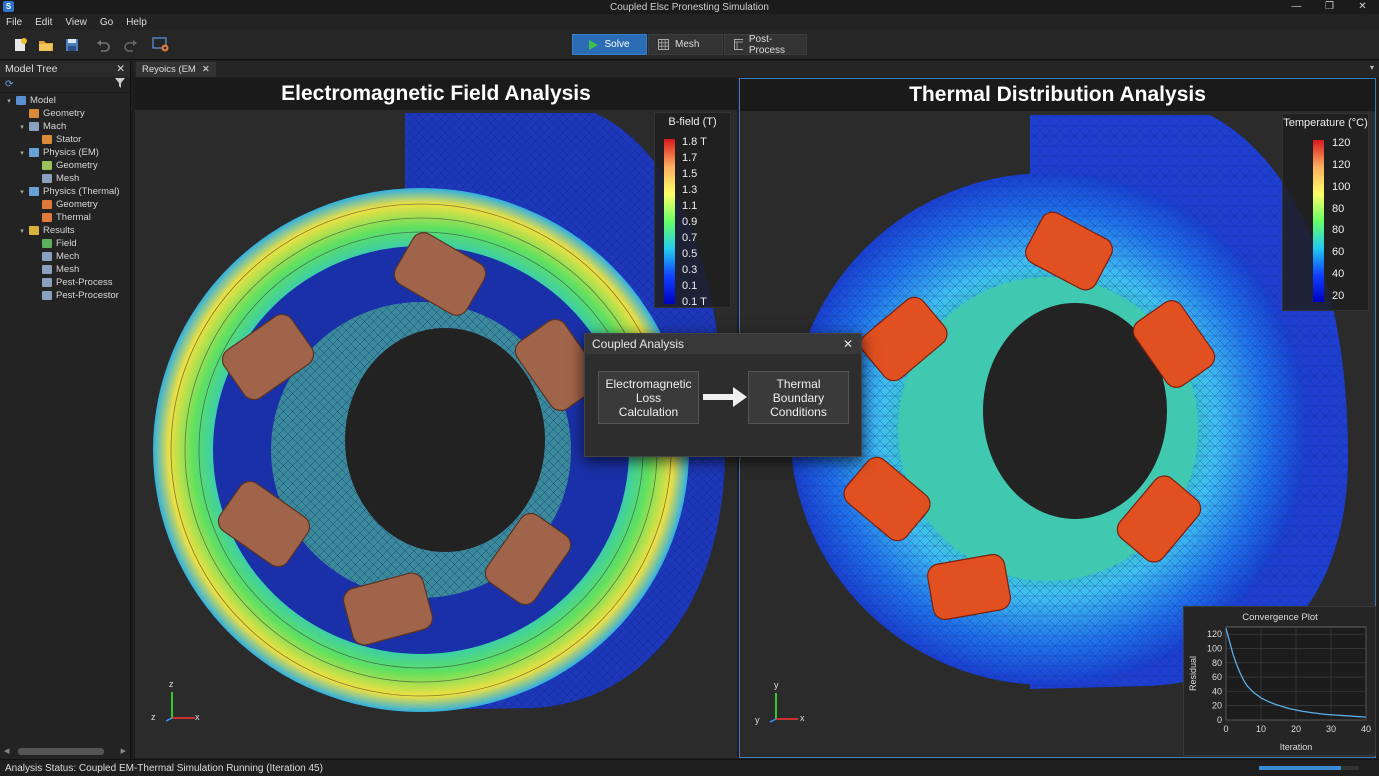 Image resolution: width=1379 pixels, height=776 pixels. Describe the element at coordinates (1296, 7) in the screenshot. I see `minimize-icon: —` at that location.